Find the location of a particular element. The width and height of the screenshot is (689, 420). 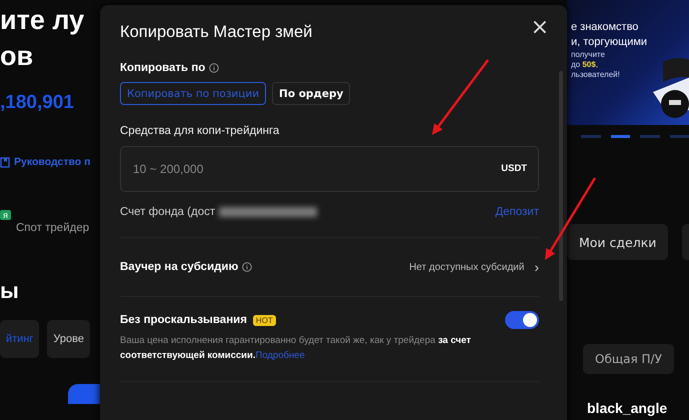

my-trades-button: Мои сделки is located at coordinates (617, 242).